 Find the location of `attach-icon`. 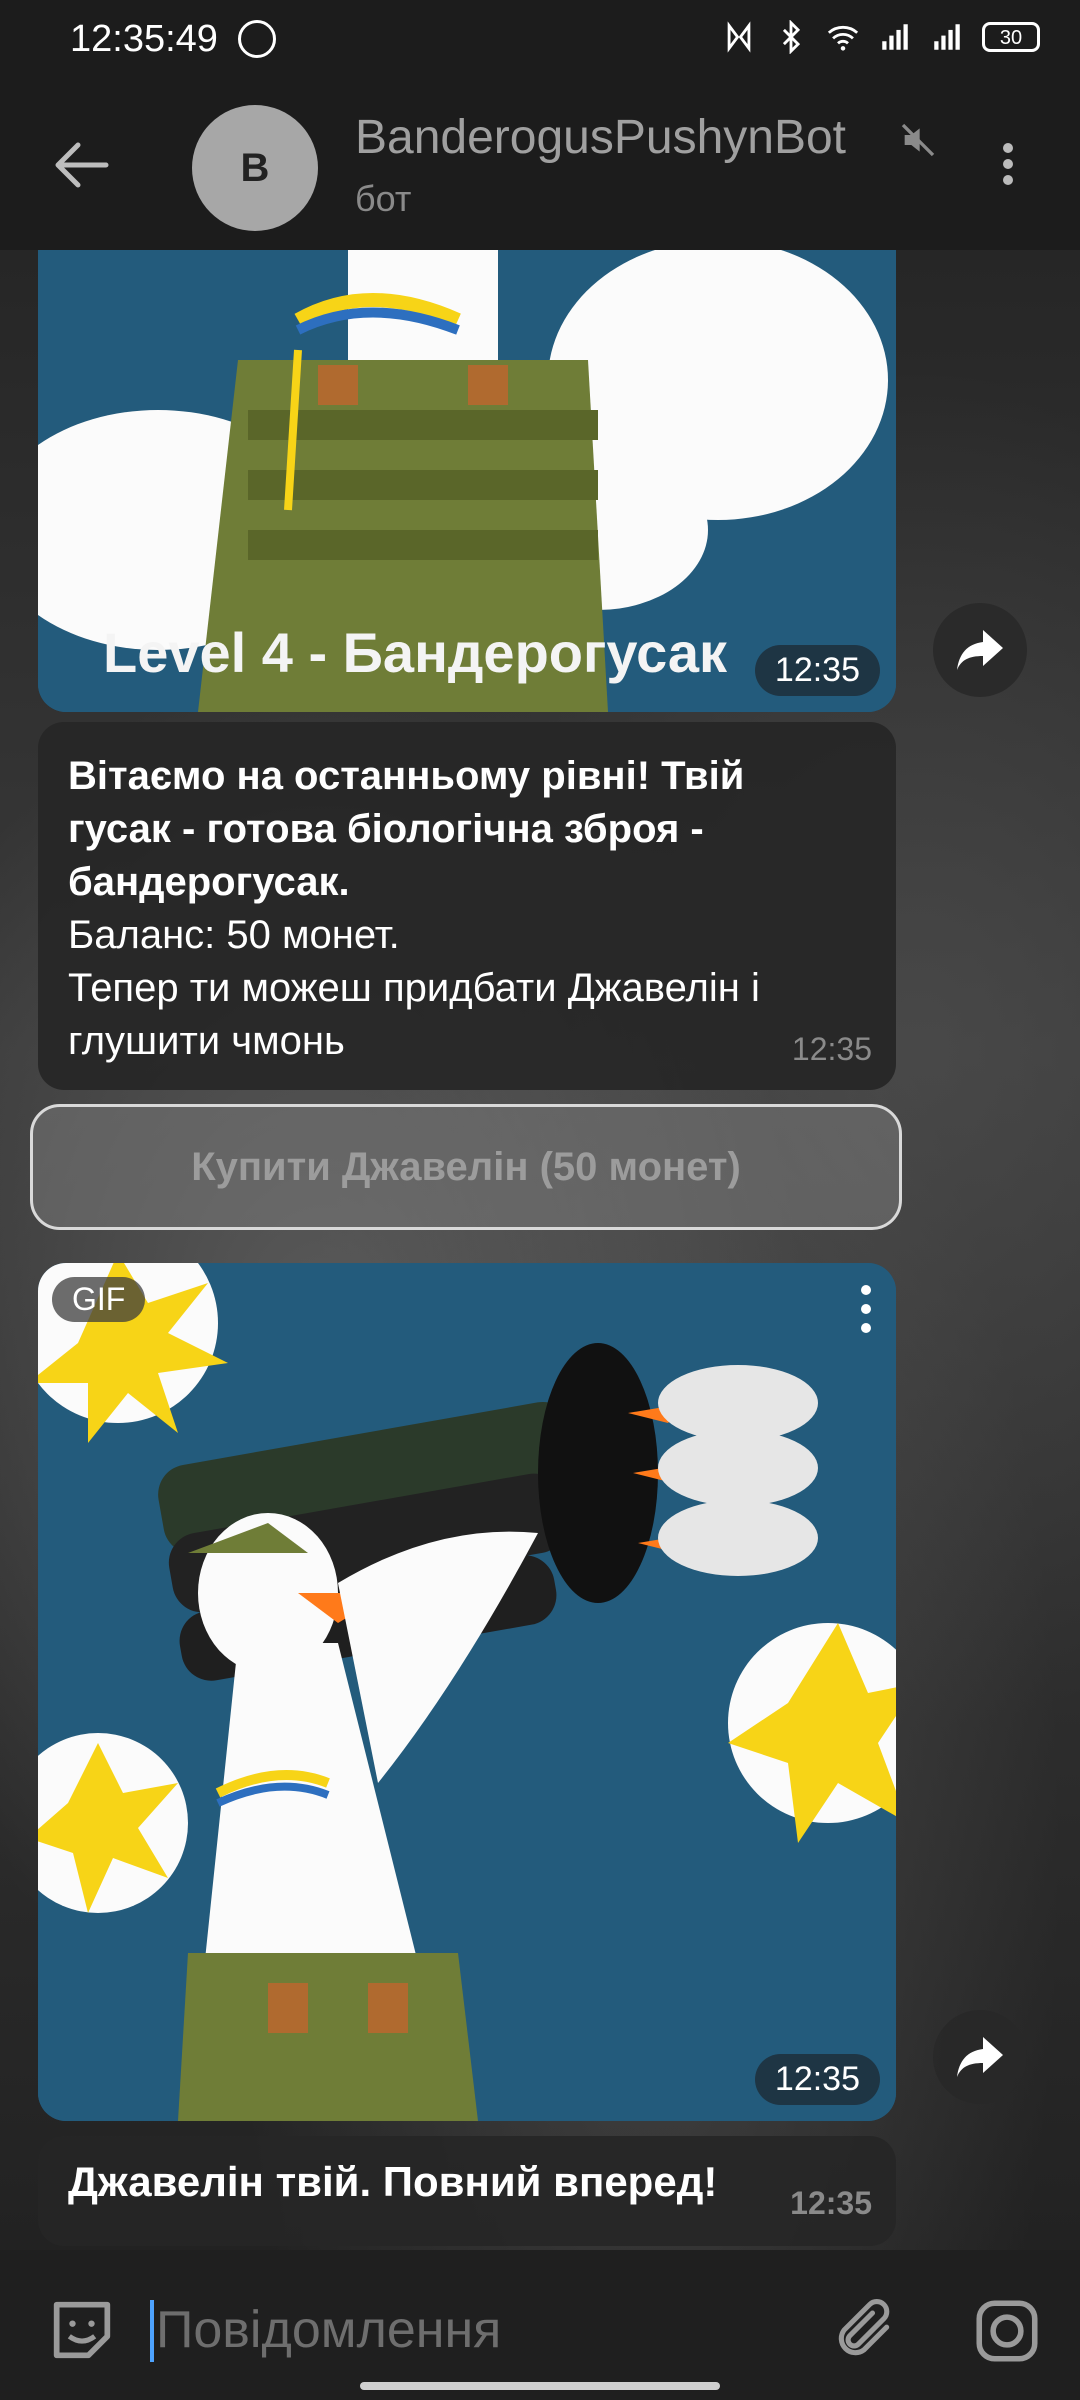

attach-icon is located at coordinates (864, 2330).